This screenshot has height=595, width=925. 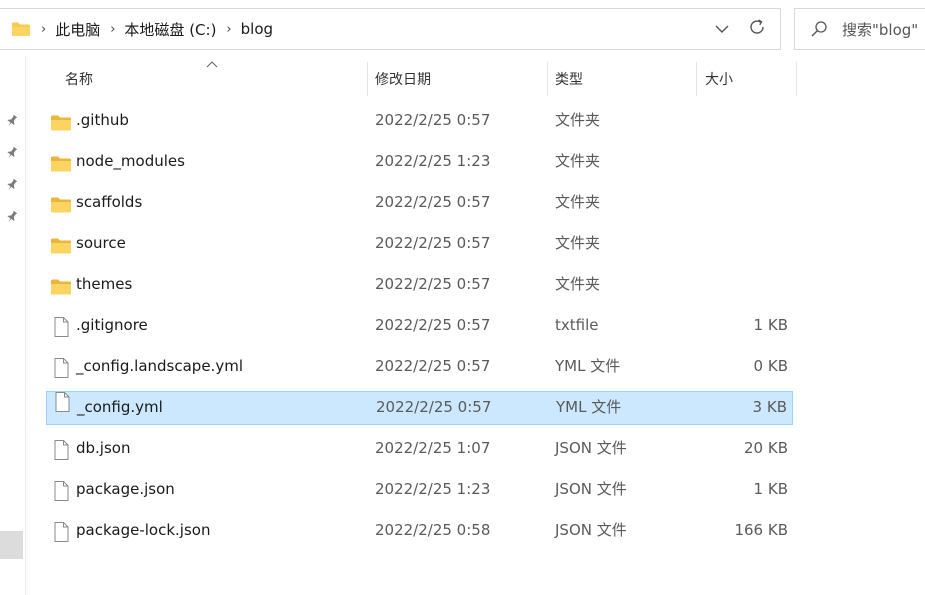 I want to click on chevron-down-icon, so click(x=722, y=29).